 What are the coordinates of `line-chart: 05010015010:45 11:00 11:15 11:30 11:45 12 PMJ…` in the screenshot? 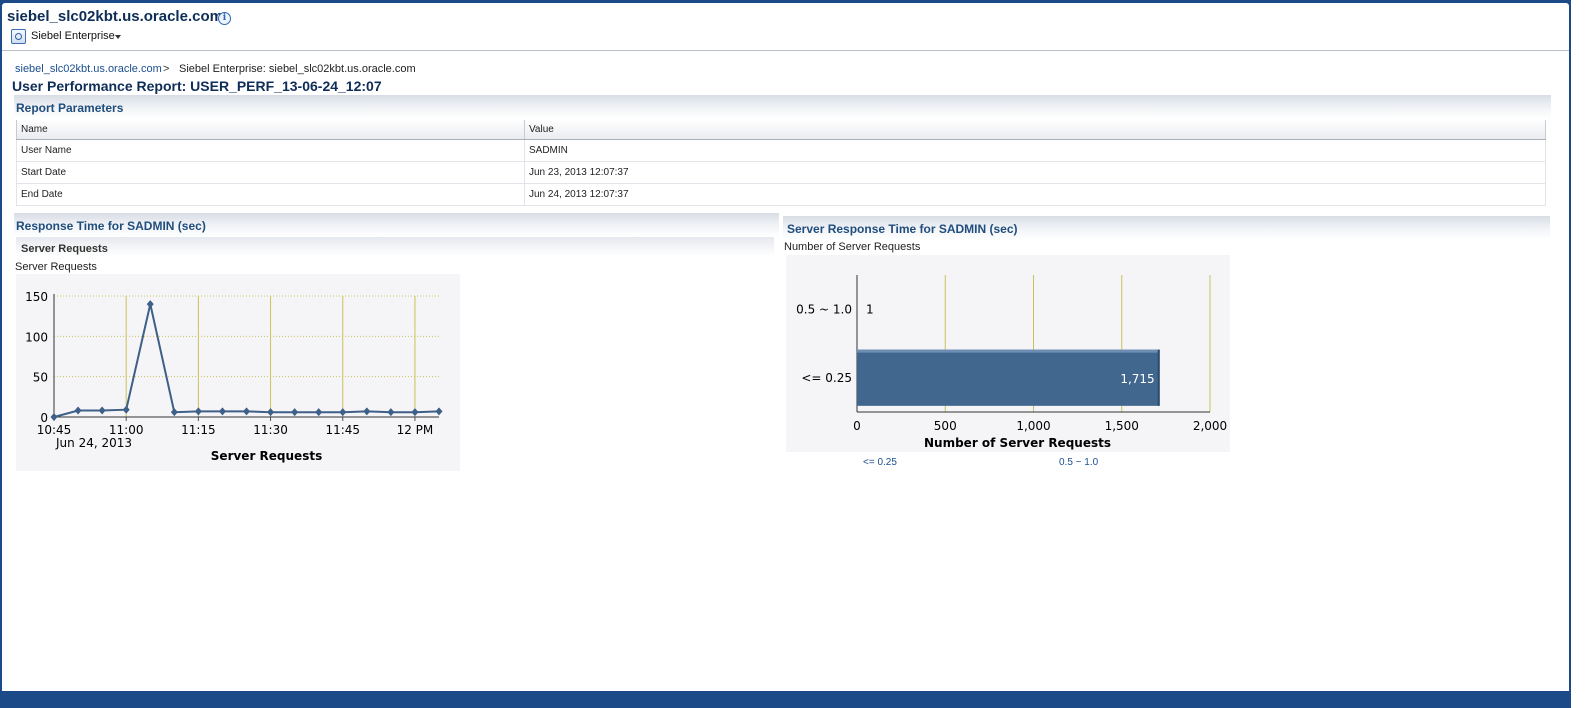 It's located at (234, 376).